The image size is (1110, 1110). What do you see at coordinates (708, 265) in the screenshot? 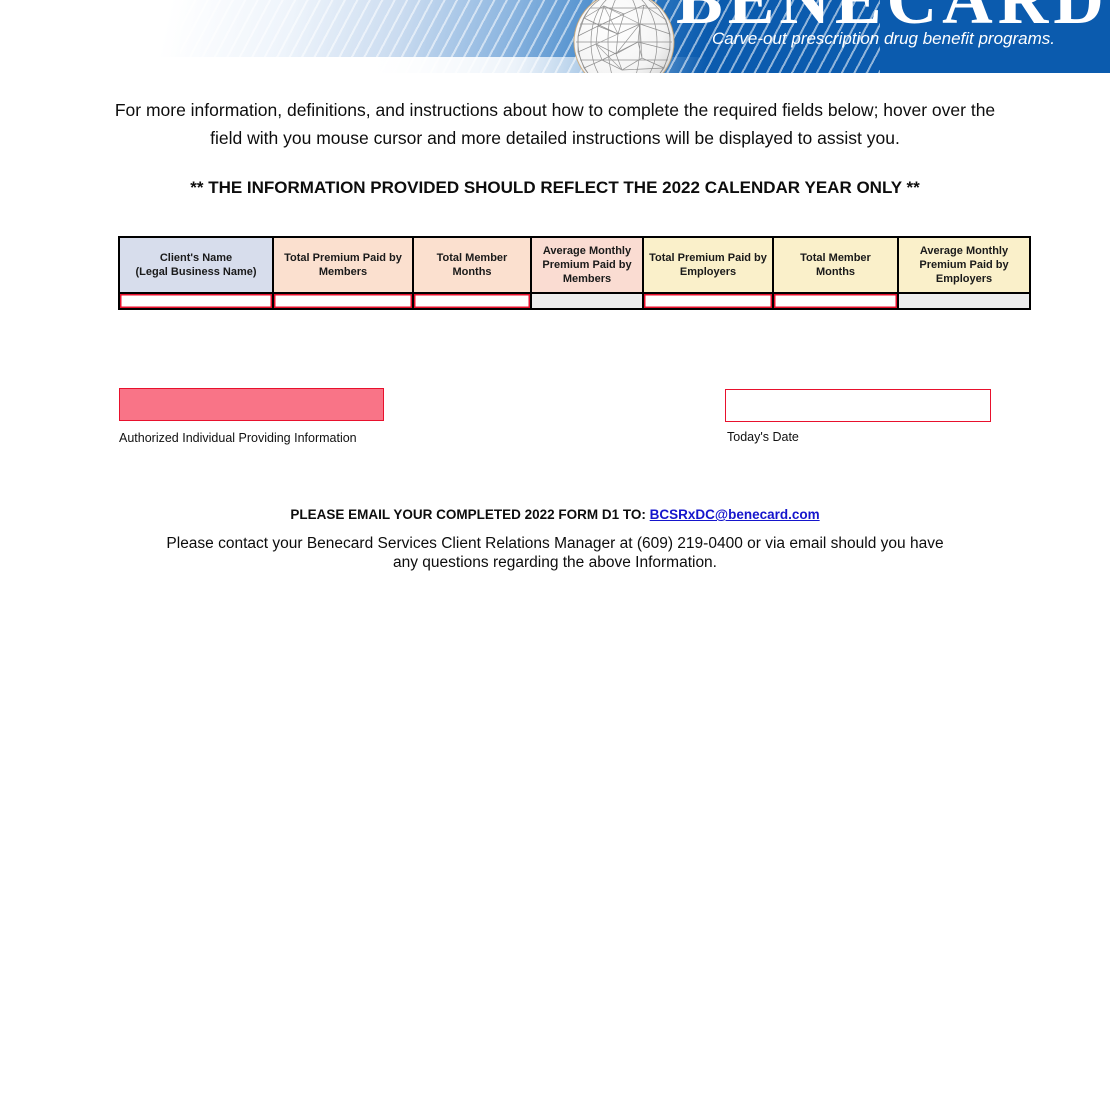
I see `column-header-total-premium-employers: Total Premium Paid by Employers` at bounding box center [708, 265].